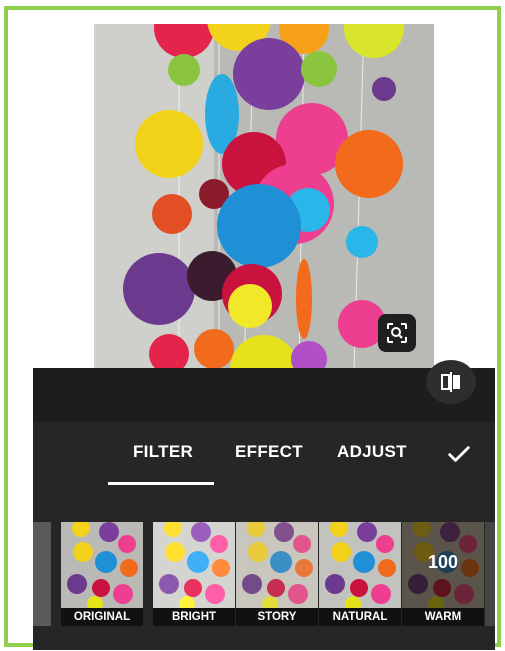 Image resolution: width=505 pixels, height=651 pixels. What do you see at coordinates (443, 574) in the screenshot?
I see `filter-thumb-warm: 100 WARM` at bounding box center [443, 574].